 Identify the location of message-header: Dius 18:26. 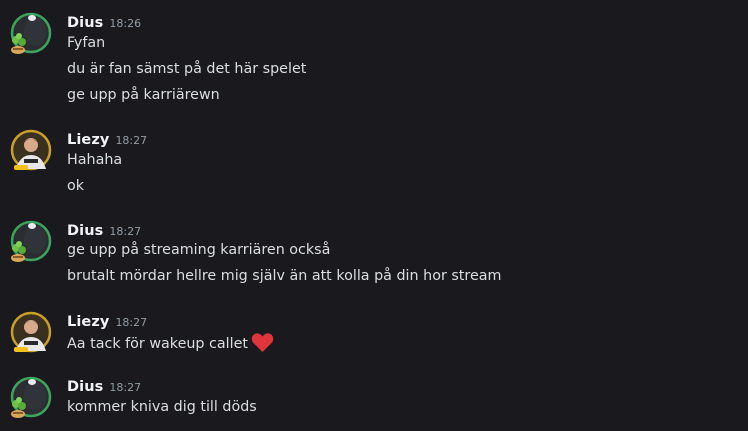
(104, 22).